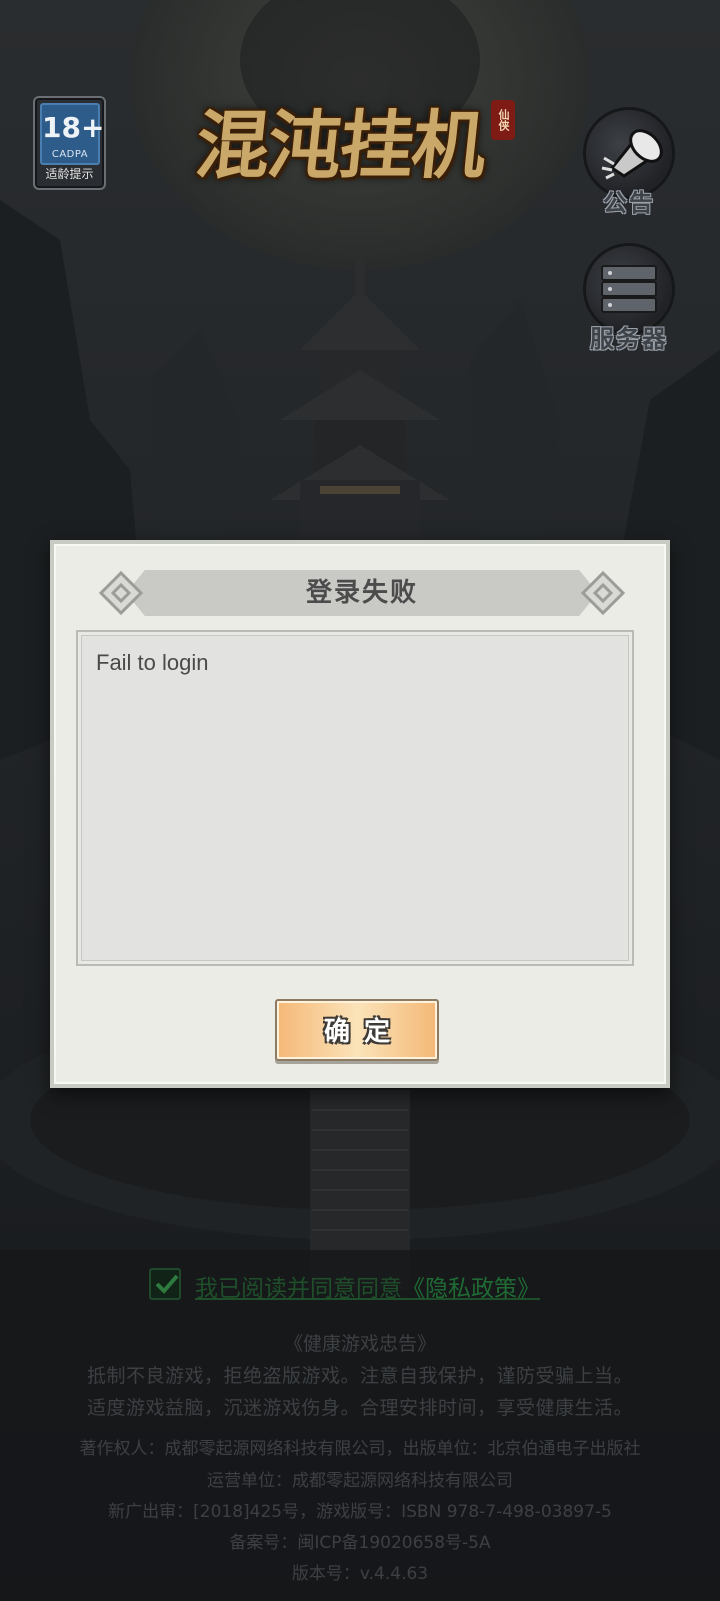  Describe the element at coordinates (69, 174) in the screenshot. I see `age-rating-tip: 适龄提示` at that location.